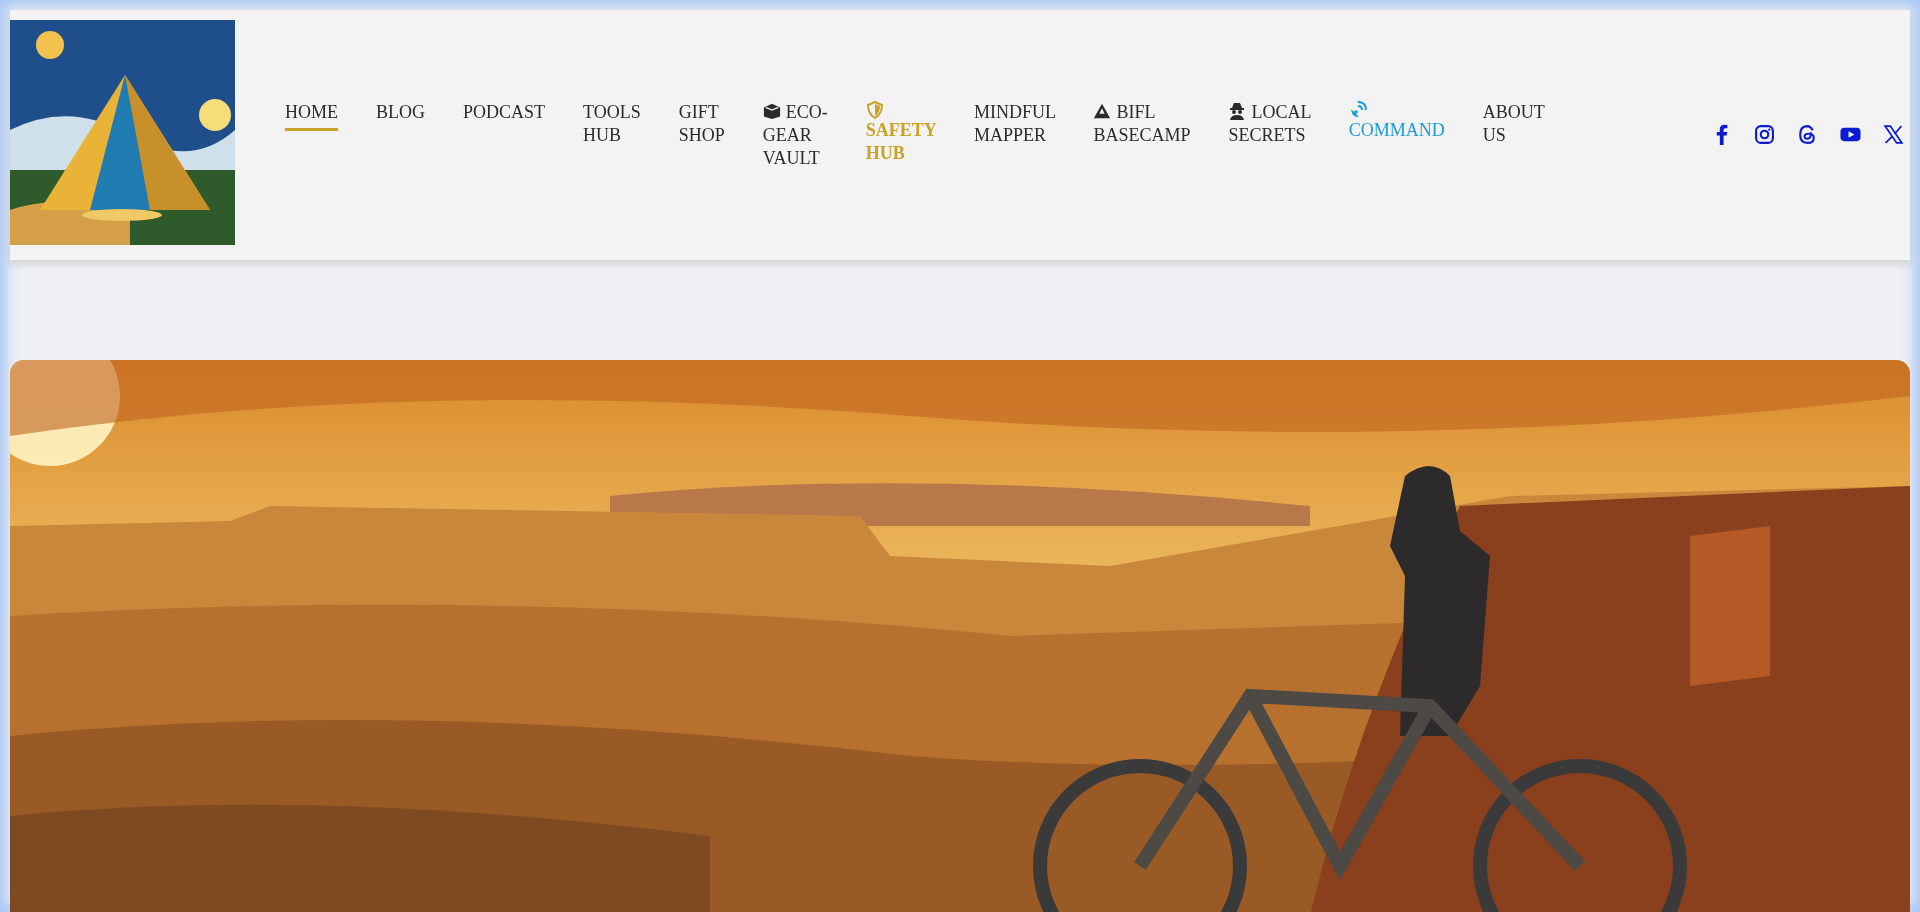 The image size is (1920, 912). What do you see at coordinates (504, 116) in the screenshot?
I see `nav-link: PODCAST` at bounding box center [504, 116].